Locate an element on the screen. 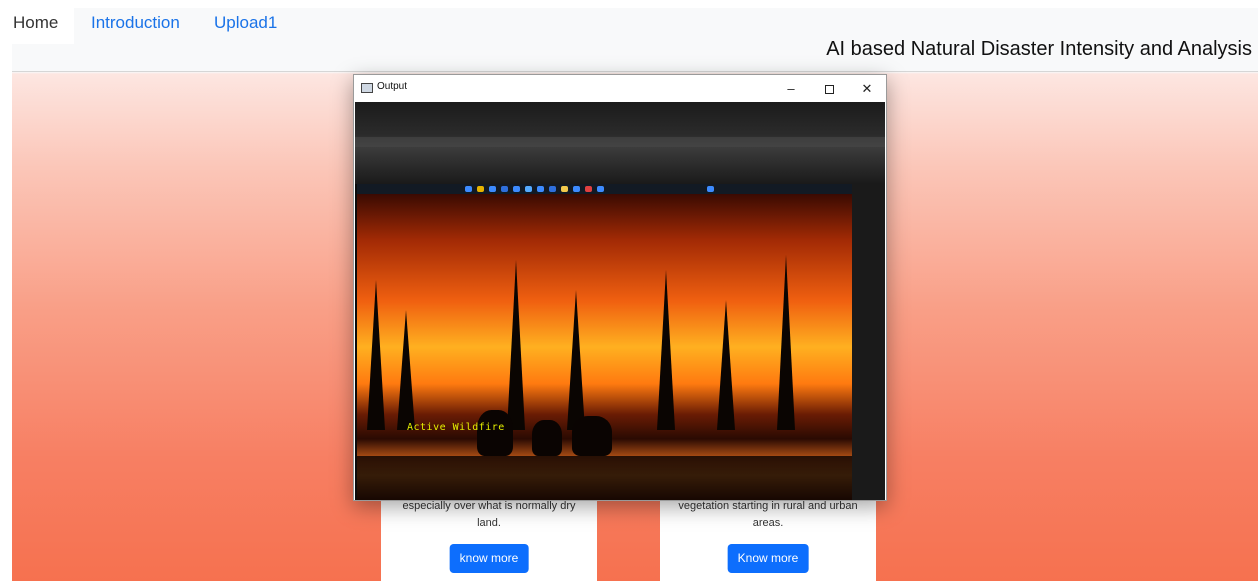 Image resolution: width=1258 pixels, height=581 pixels. maximize-icon is located at coordinates (829, 90).